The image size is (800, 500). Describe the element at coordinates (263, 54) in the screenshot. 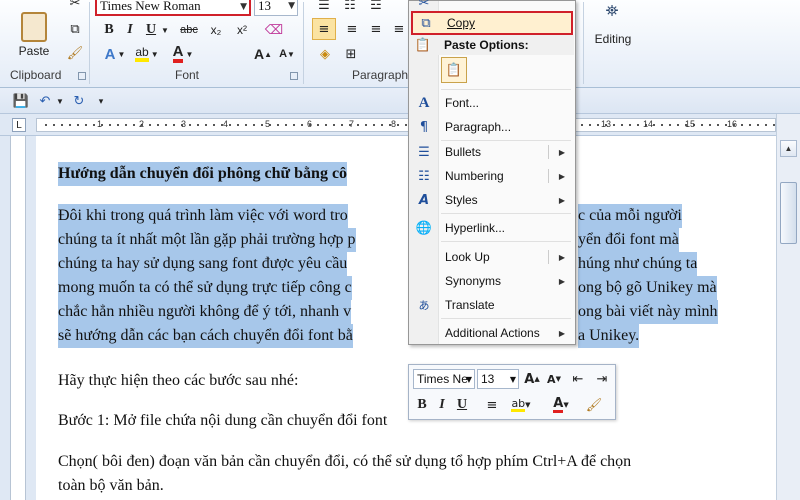

I see `grow-font-button: A ▲` at that location.